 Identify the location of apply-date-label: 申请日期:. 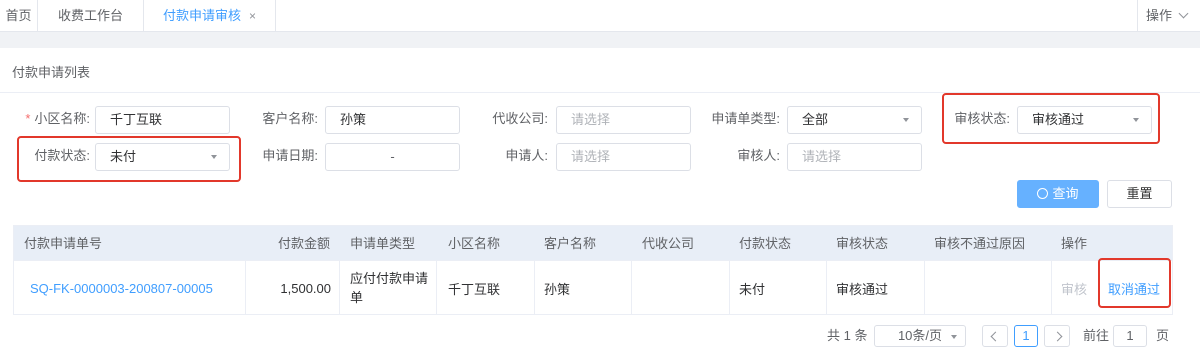
(290, 155).